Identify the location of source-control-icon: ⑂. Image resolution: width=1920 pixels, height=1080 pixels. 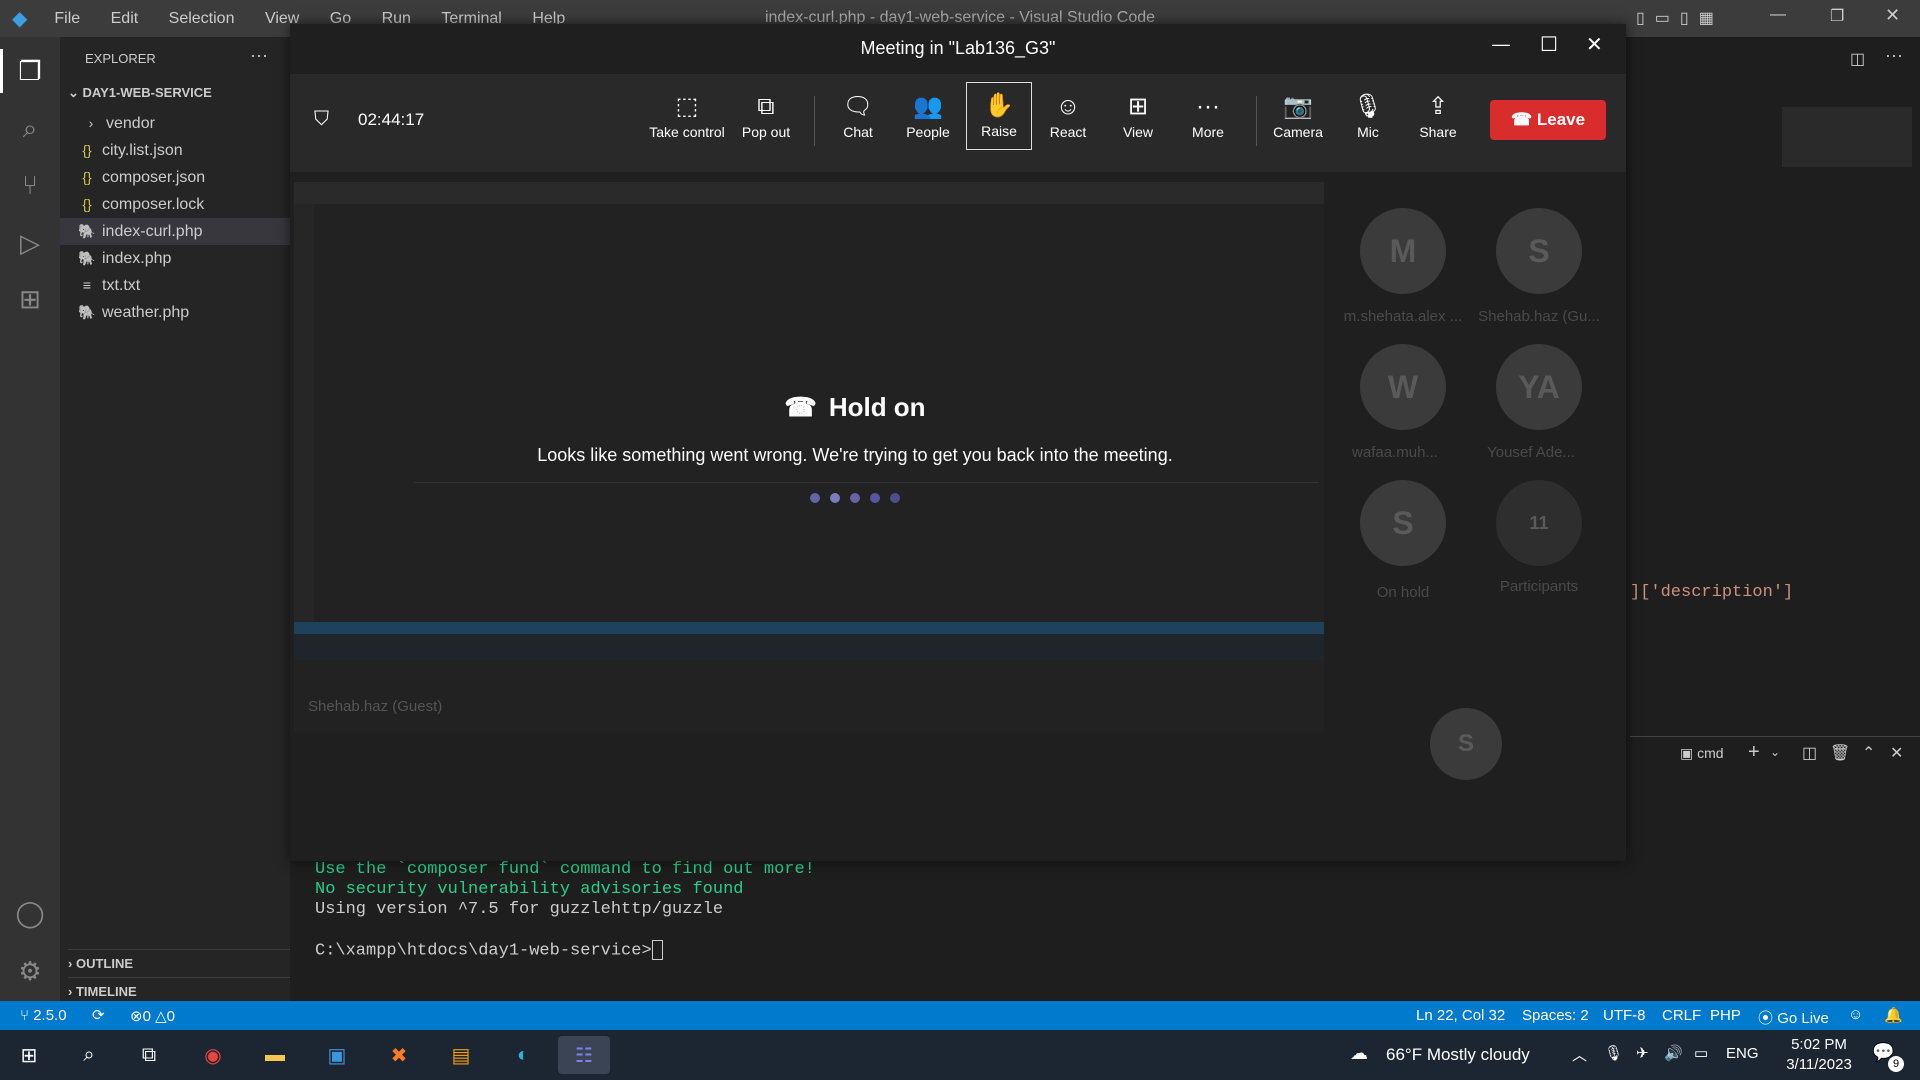
(30, 185).